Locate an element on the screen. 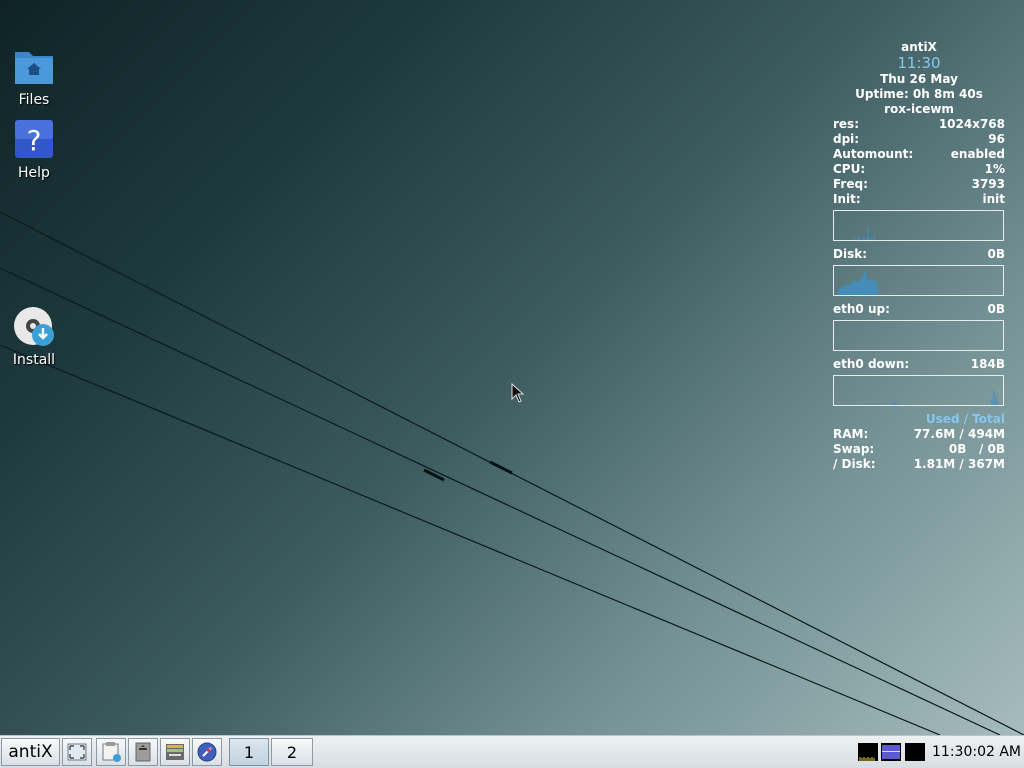 This screenshot has height=768, width=1024. stat-row: CPU: 1% is located at coordinates (919, 169).